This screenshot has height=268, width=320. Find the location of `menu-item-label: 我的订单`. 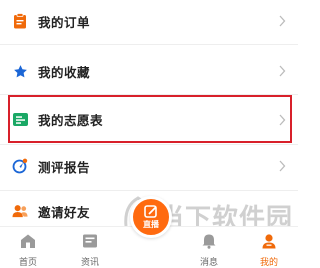

menu-item-label: 我的订单 is located at coordinates (64, 22).